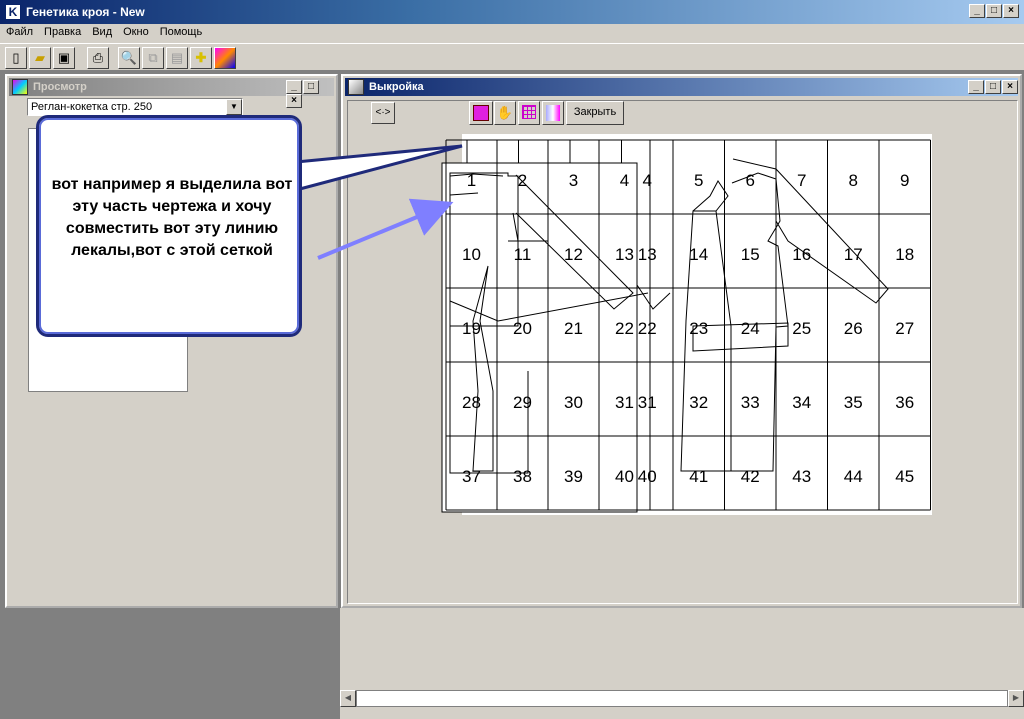 The height and width of the screenshot is (719, 1024). Describe the element at coordinates (750, 254) in the screenshot. I see `grid-cell-label: 15` at that location.